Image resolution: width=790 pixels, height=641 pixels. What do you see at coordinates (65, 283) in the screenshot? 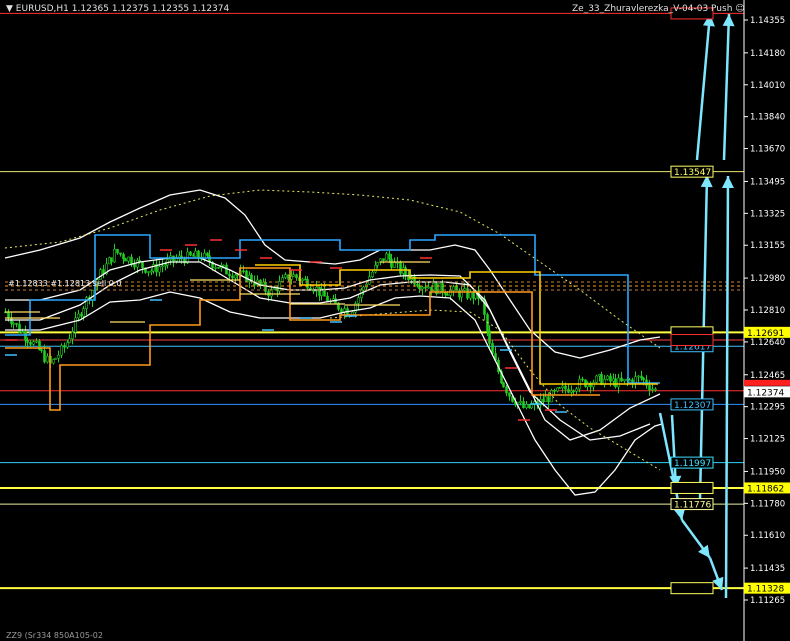
I see `level-labels: #1.12833 #1.12813 sell 0.0` at bounding box center [65, 283].